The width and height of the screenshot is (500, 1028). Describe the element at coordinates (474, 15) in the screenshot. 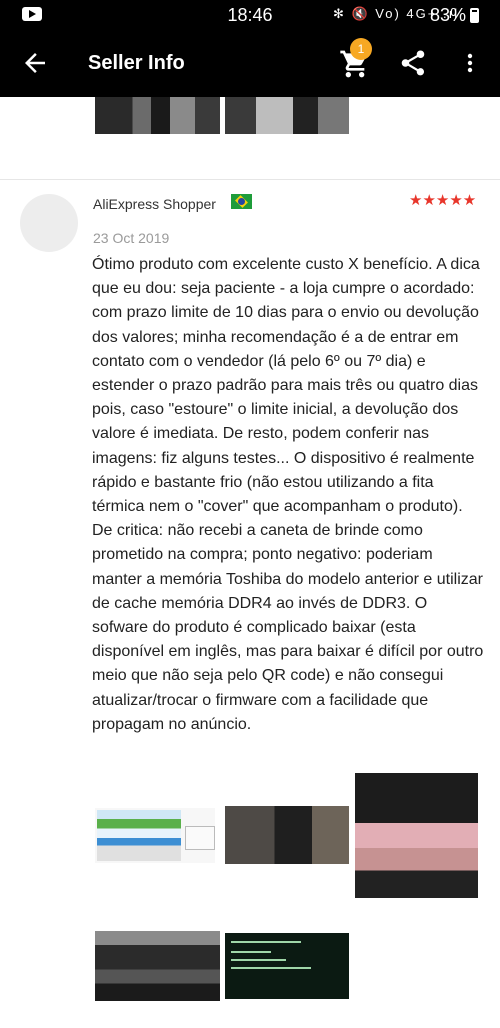

I see `battery-icon` at that location.